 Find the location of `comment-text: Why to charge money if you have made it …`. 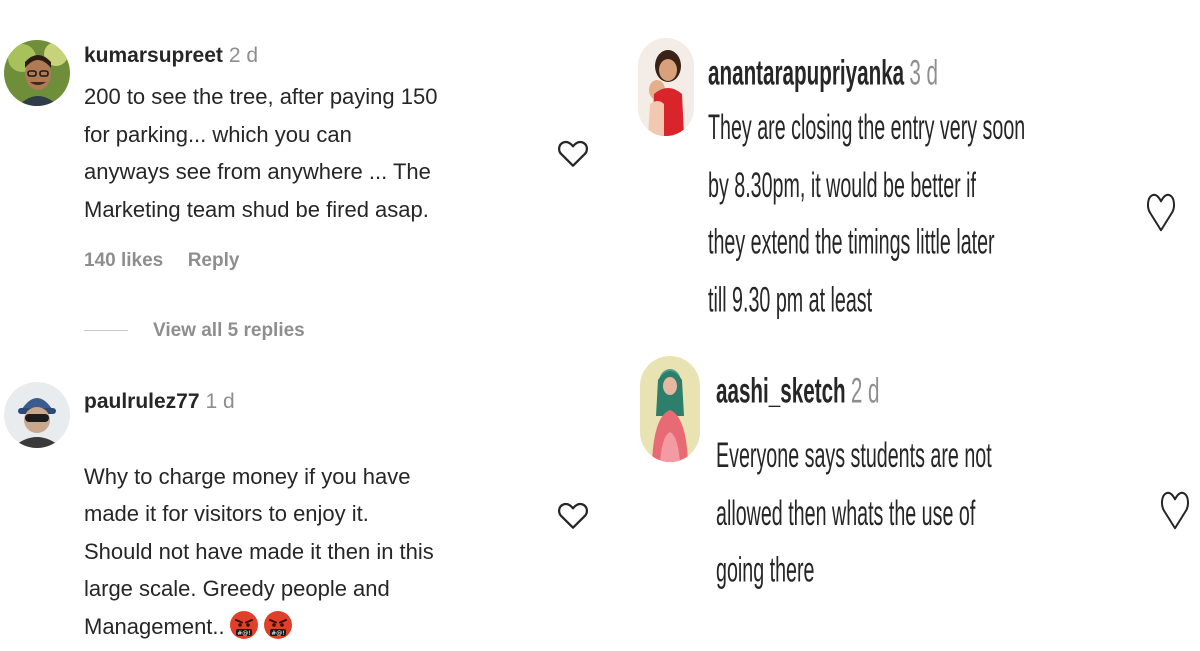

comment-text: Why to charge money if you have made it … is located at coordinates (319, 532).